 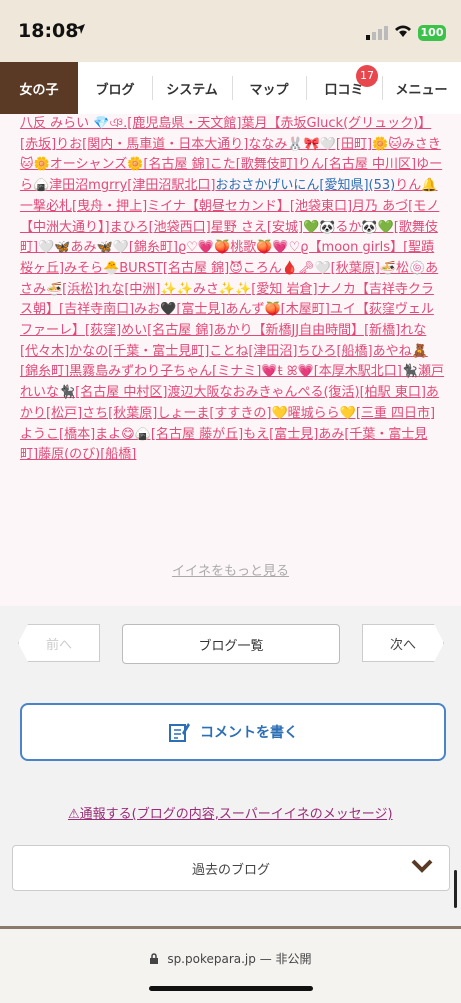 I want to click on liker-name: れな[中洲], so click(x=129, y=289).